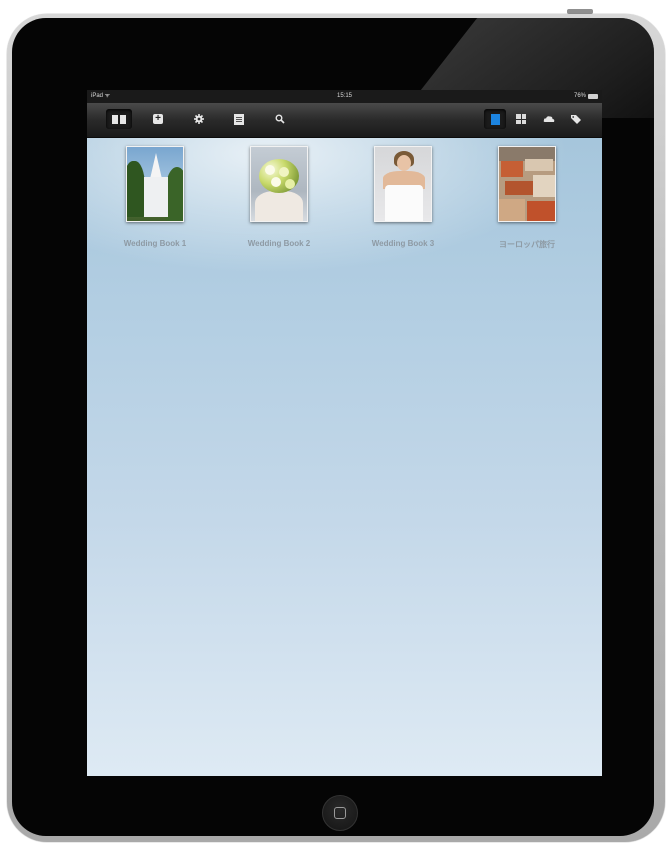  I want to click on note-icon, so click(239, 119).